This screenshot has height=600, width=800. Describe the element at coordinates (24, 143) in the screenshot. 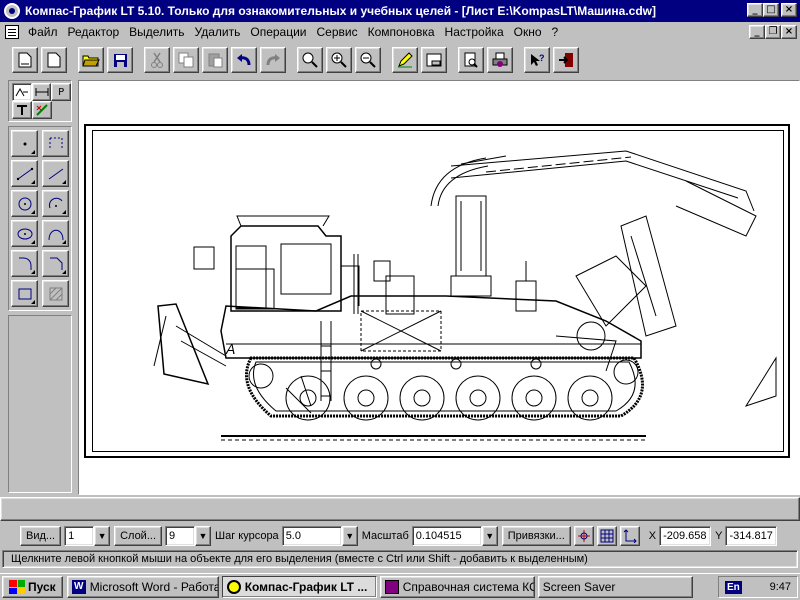

I see `point-tool` at that location.